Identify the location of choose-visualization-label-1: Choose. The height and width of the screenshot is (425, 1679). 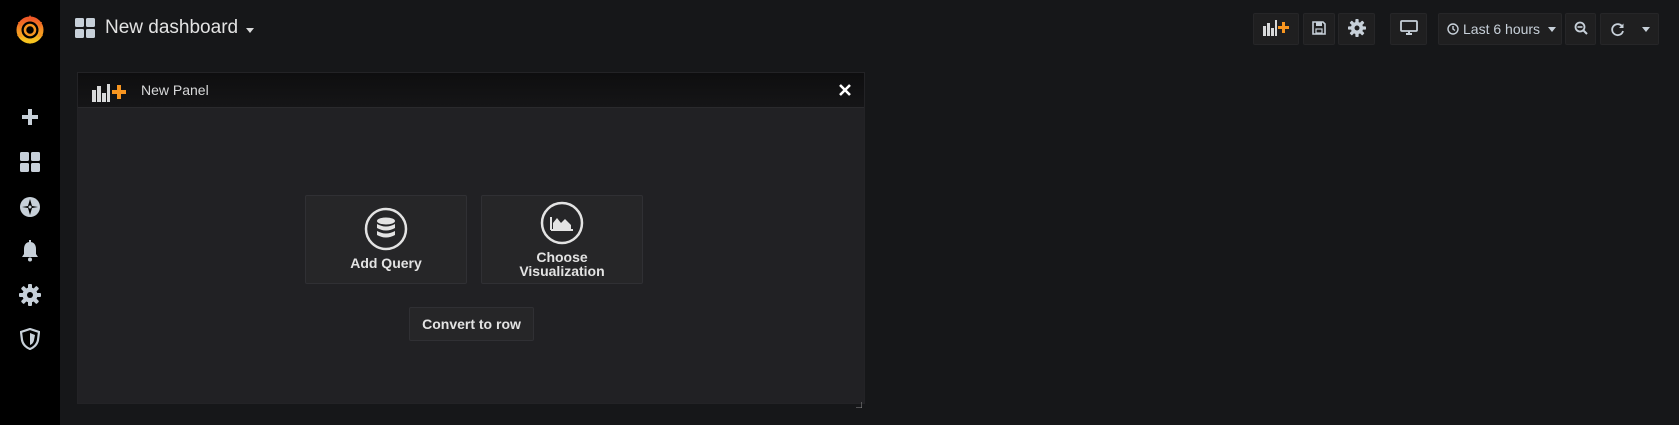
(562, 257).